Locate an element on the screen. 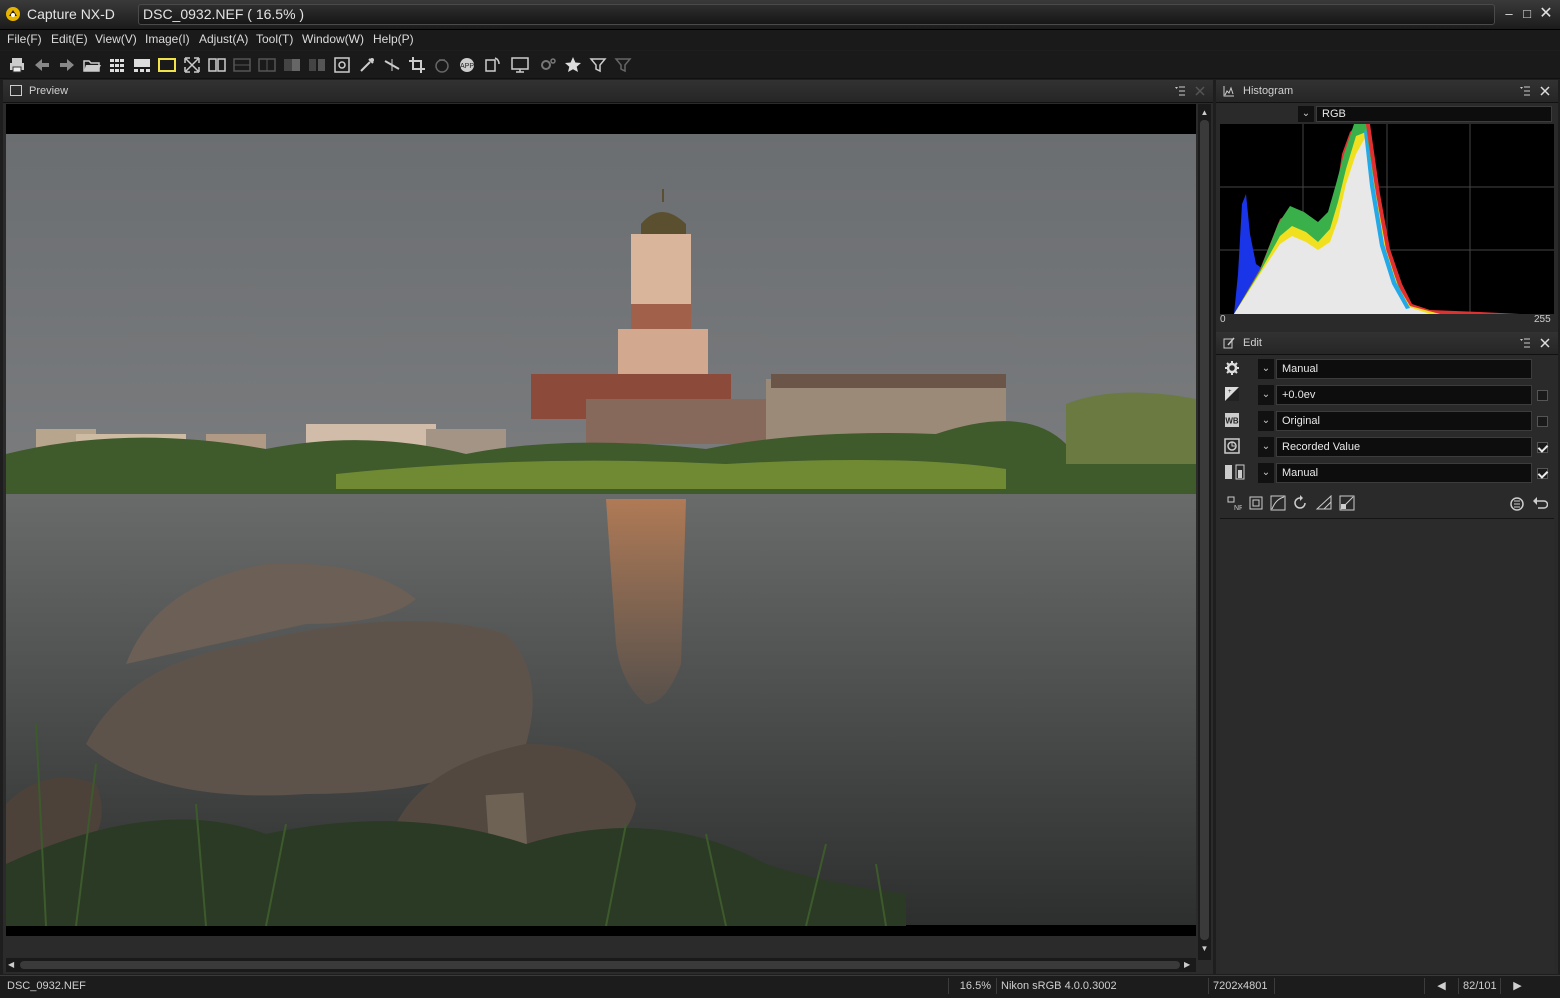 The height and width of the screenshot is (998, 1560). perspective-icon is located at coordinates (1324, 503).